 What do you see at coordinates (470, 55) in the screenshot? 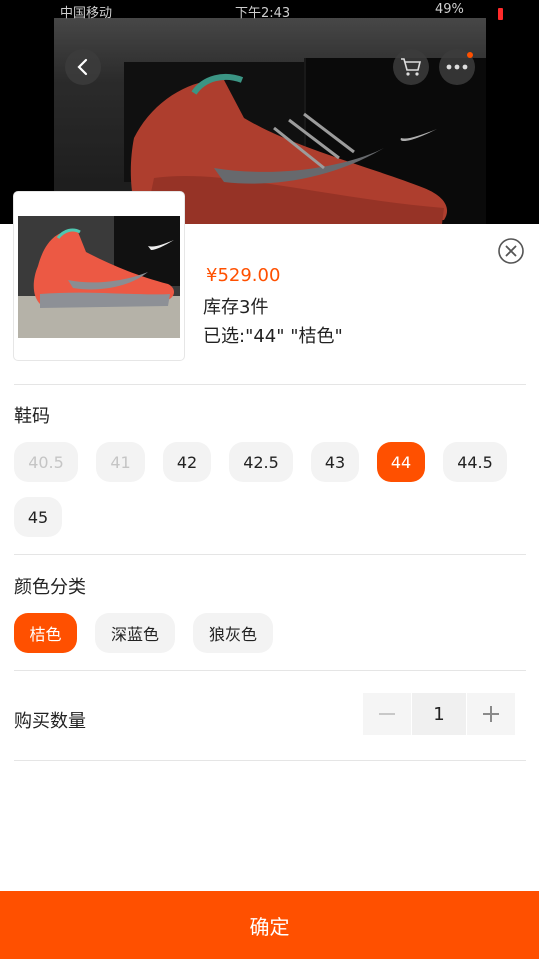
I see `badge-dot` at bounding box center [470, 55].